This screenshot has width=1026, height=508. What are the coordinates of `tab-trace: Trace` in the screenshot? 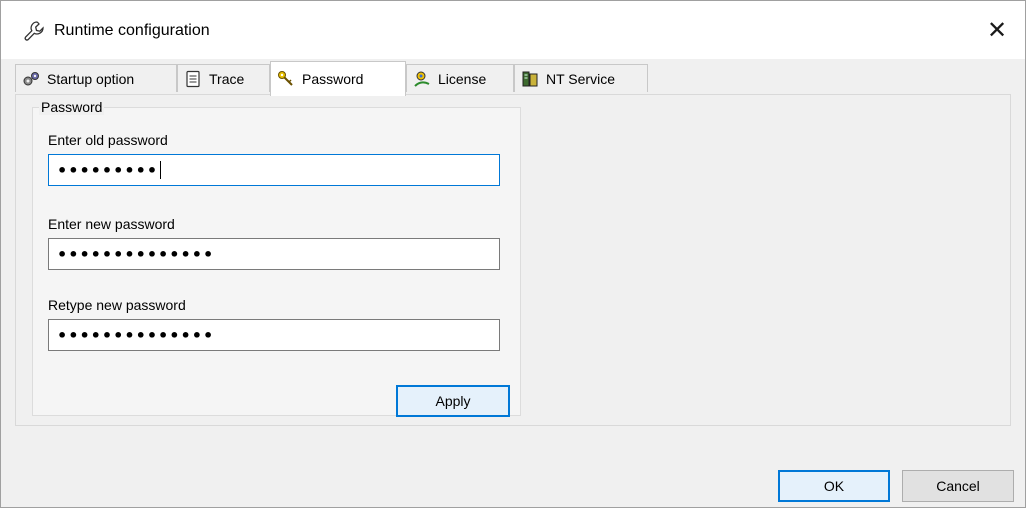 It's located at (223, 78).